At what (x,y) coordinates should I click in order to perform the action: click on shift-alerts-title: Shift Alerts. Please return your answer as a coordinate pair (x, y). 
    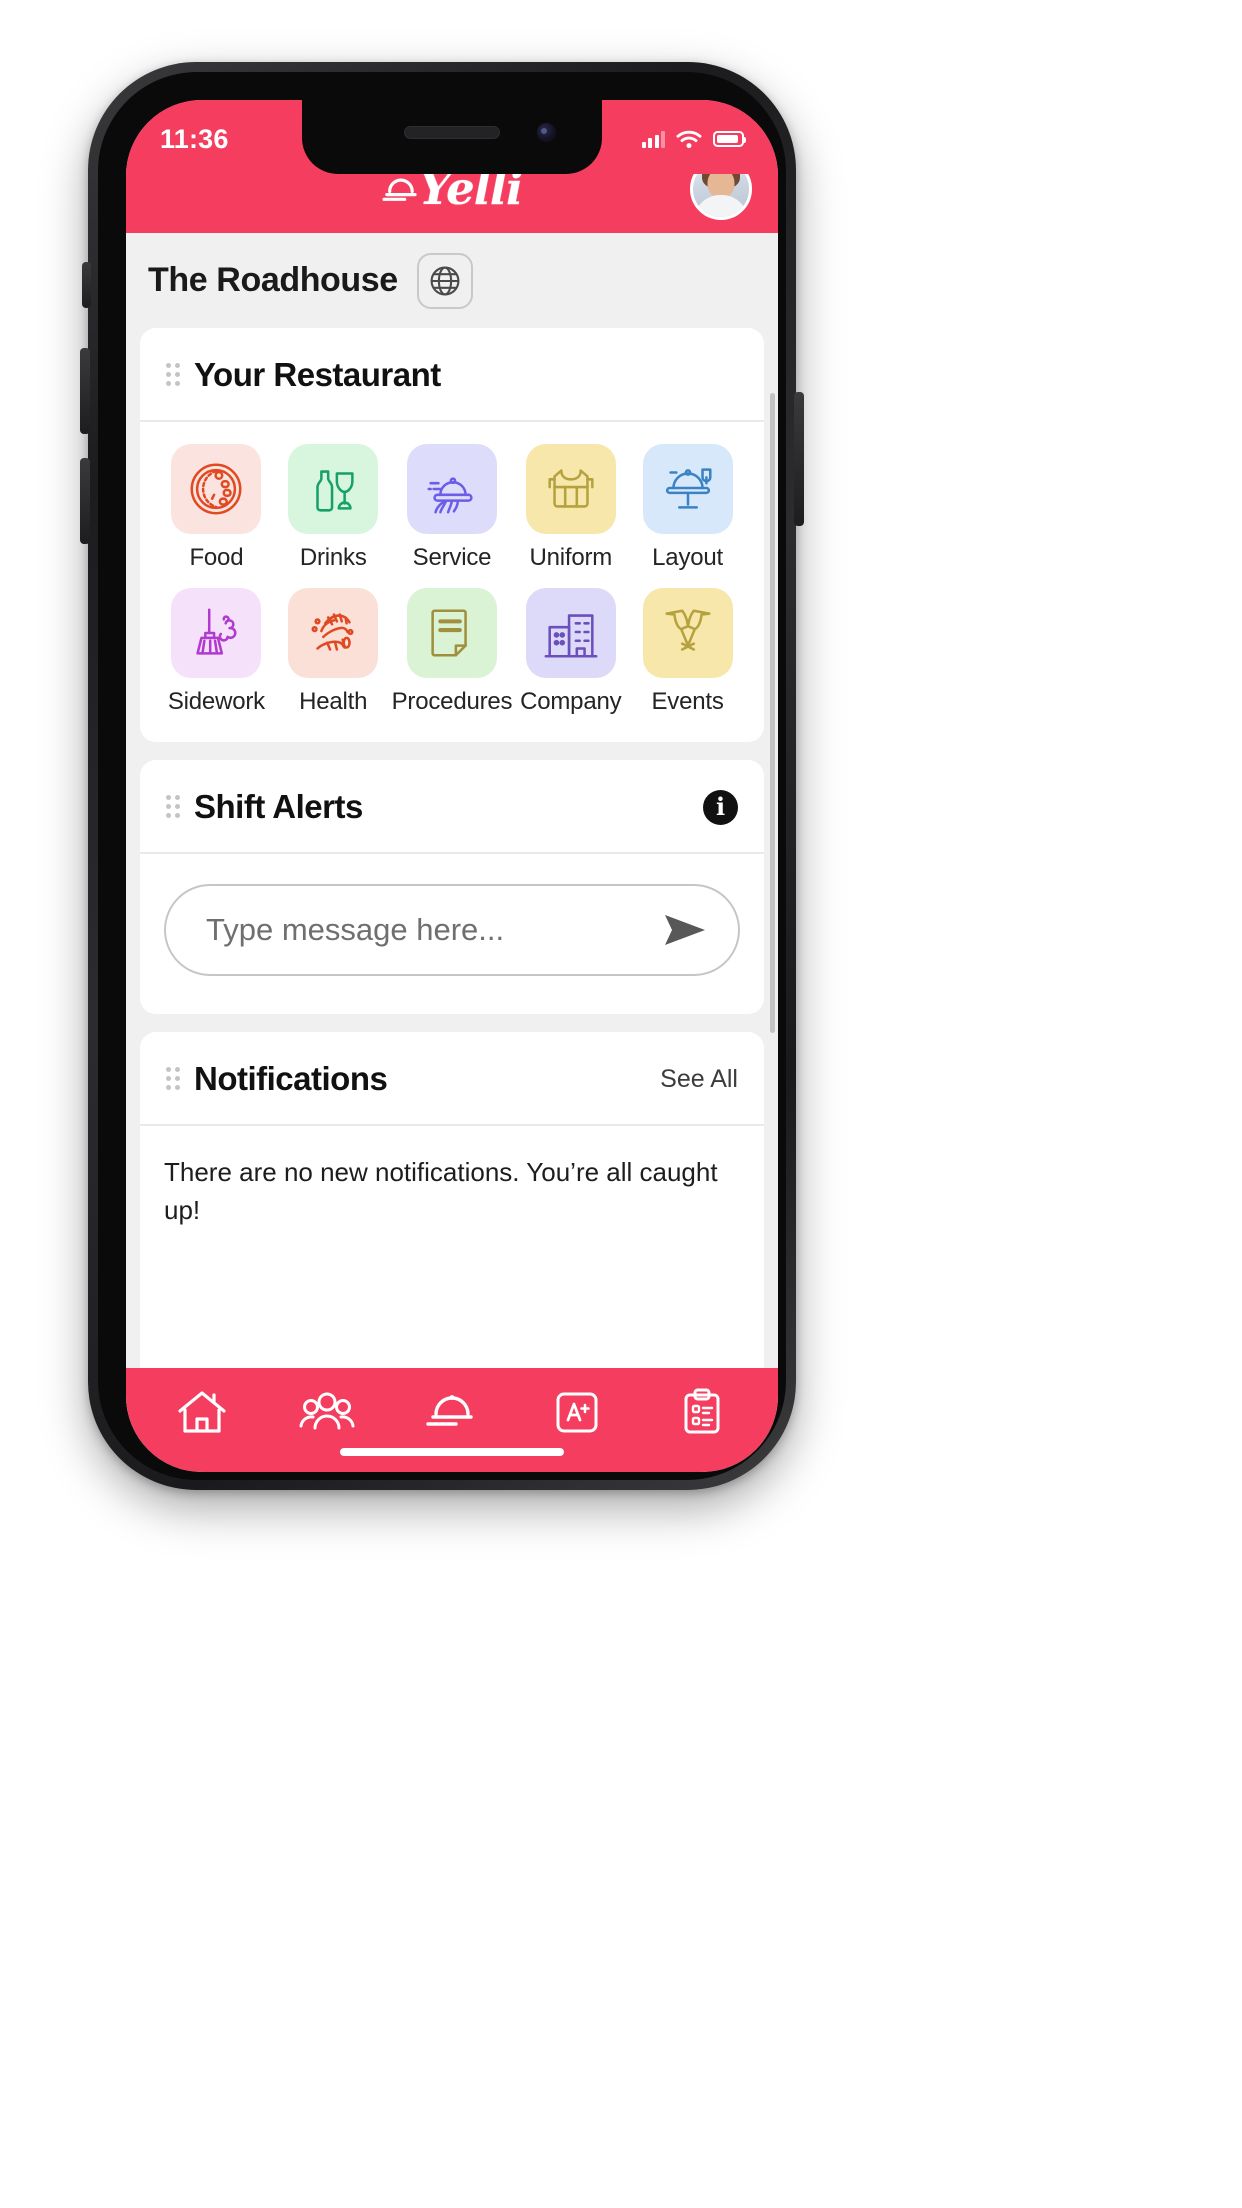
    Looking at the image, I should click on (278, 806).